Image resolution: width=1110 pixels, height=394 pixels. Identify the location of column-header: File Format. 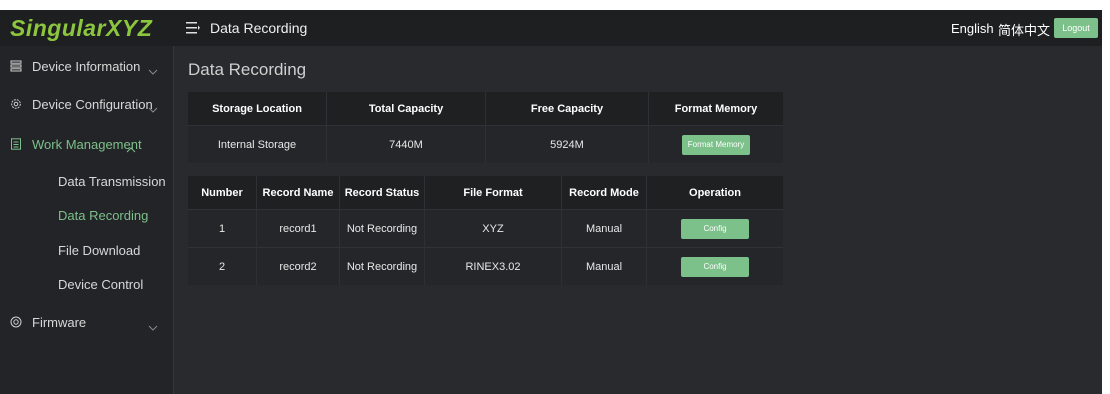
(493, 193).